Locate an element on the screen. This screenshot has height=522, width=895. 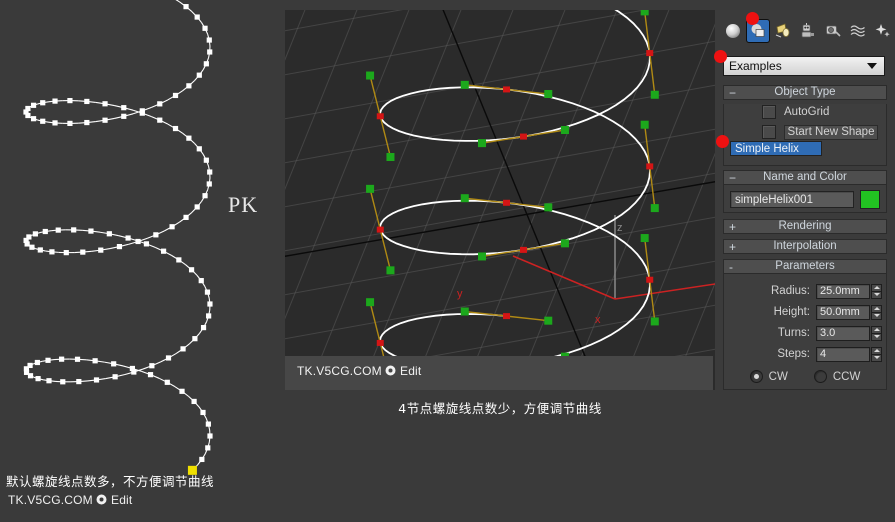
chevron-down-icon is located at coordinates (872, 66).